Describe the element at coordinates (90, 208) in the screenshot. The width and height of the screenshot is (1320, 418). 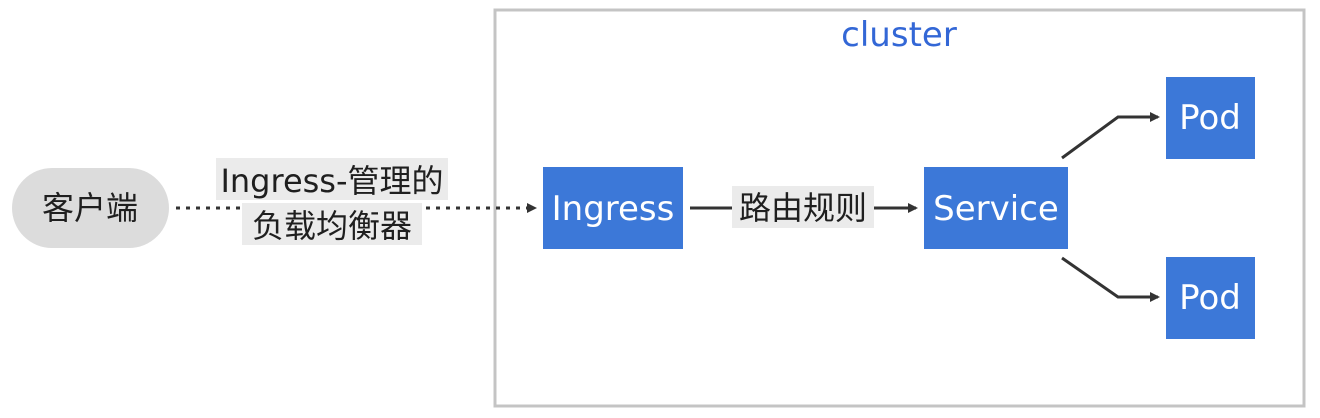
I see `client-label: 客户端` at that location.